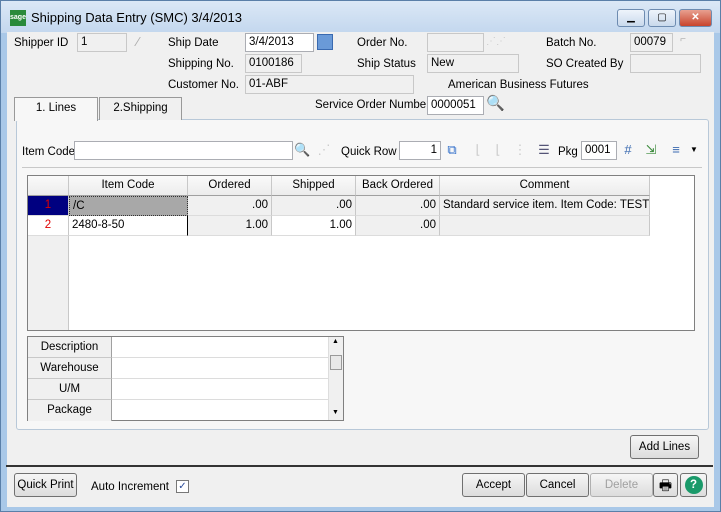 The height and width of the screenshot is (512, 721). Describe the element at coordinates (314, 206) in the screenshot. I see `shipped-cell: .00` at that location.